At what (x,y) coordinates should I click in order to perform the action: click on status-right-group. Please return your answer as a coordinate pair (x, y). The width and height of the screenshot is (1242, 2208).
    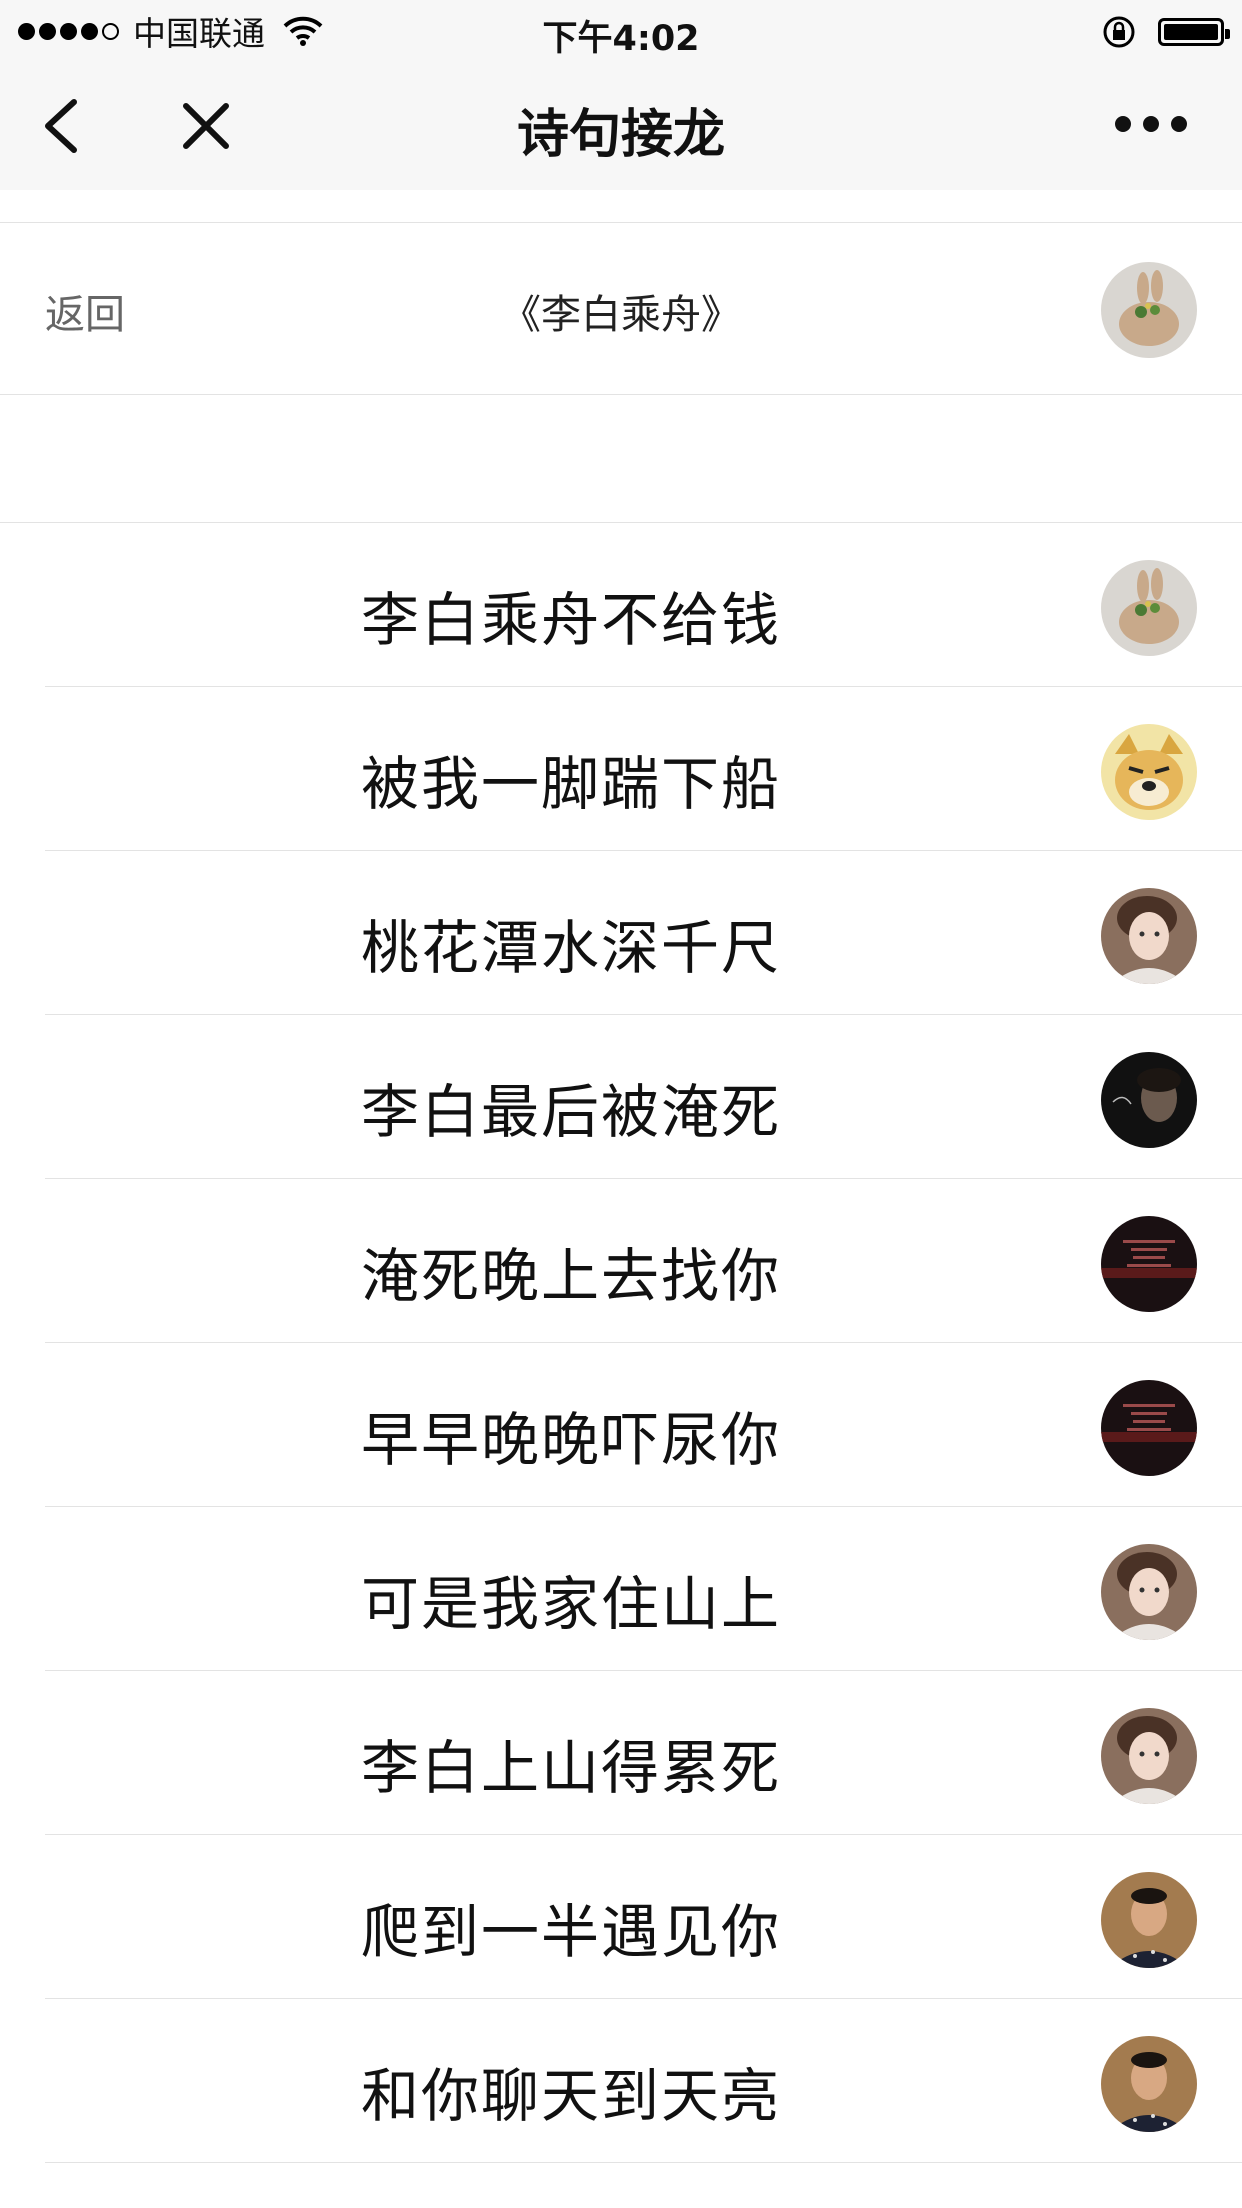
    Looking at the image, I should click on (1166, 32).